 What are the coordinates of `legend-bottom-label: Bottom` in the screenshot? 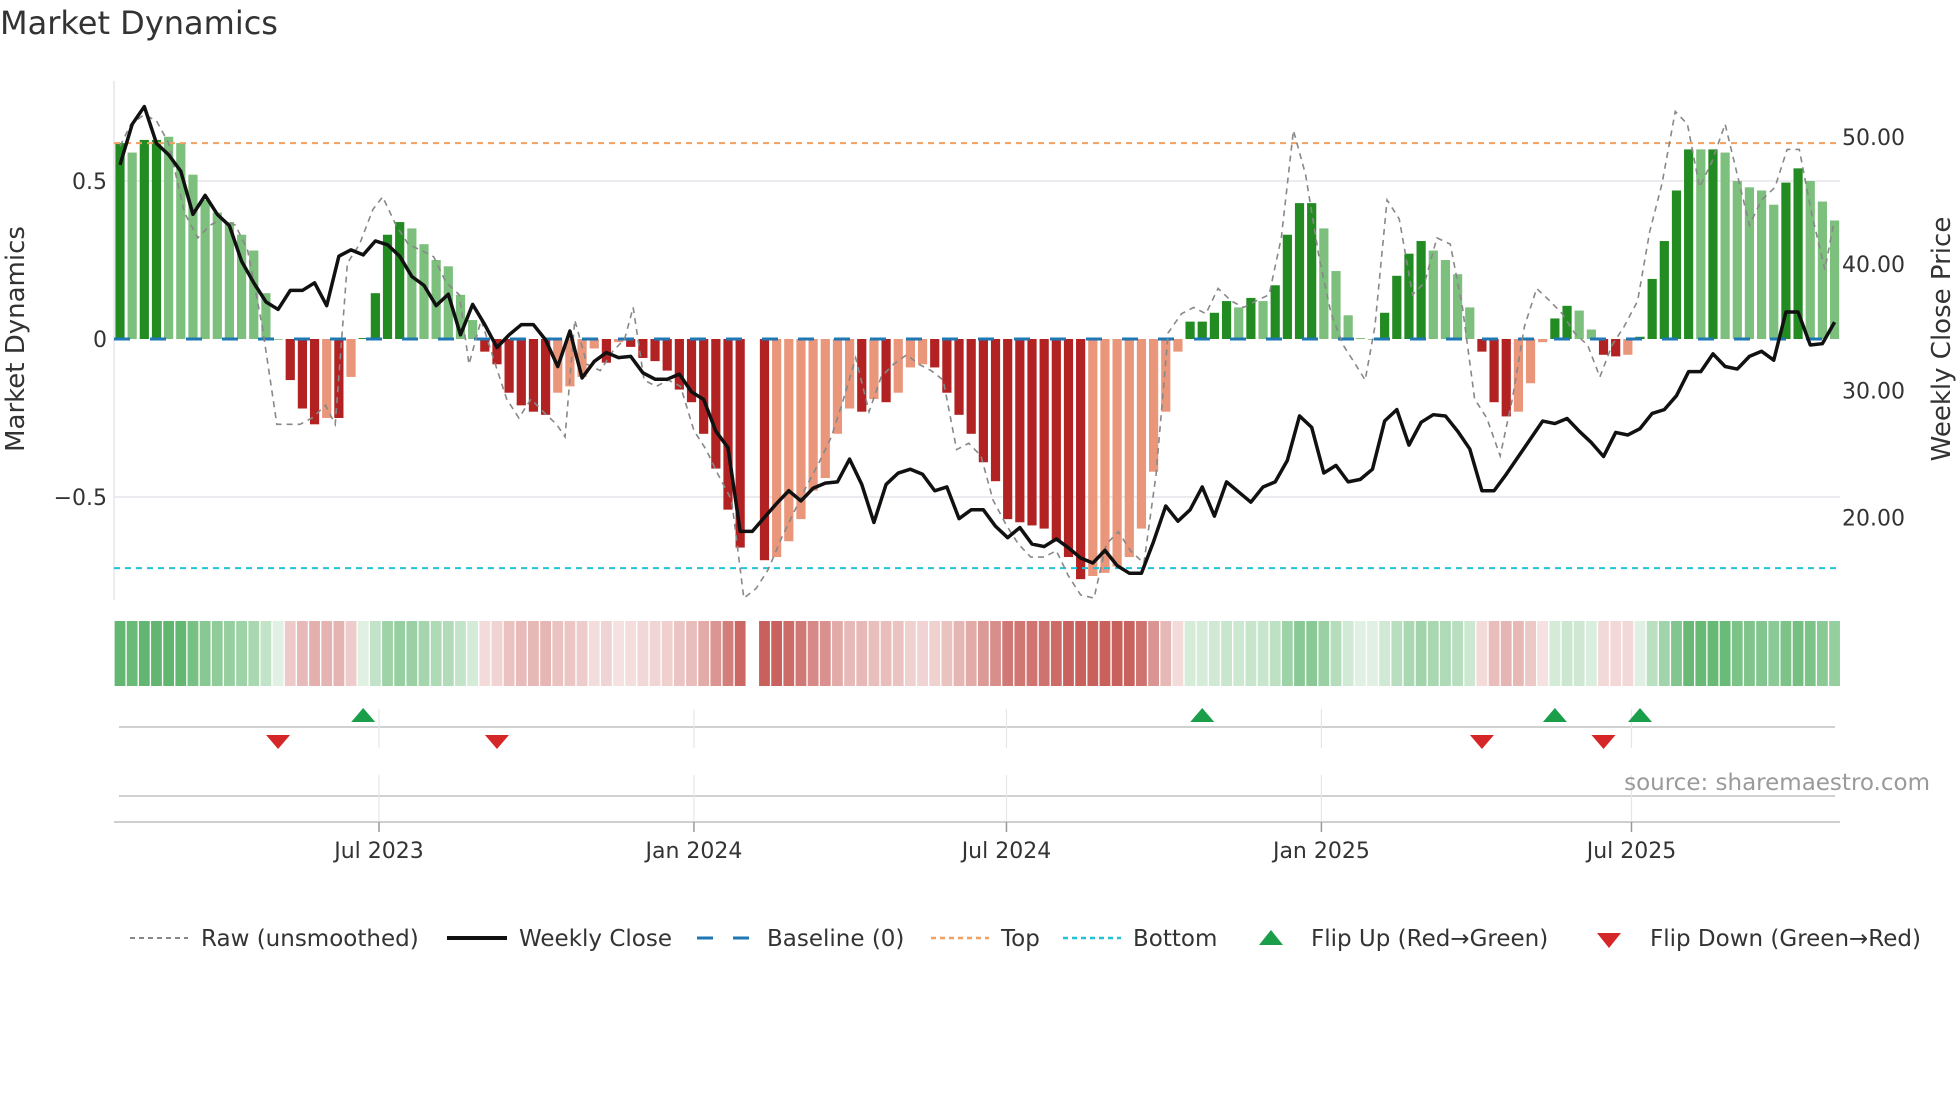 It's located at (1175, 939).